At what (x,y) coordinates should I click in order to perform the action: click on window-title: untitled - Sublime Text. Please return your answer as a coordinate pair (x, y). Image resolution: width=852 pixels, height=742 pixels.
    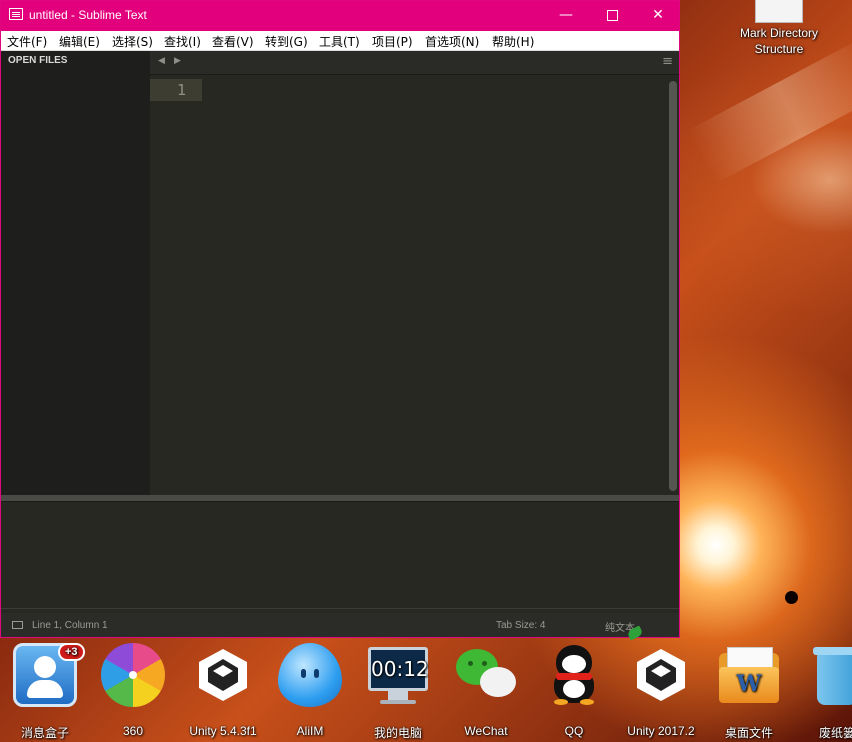
    Looking at the image, I should click on (88, 15).